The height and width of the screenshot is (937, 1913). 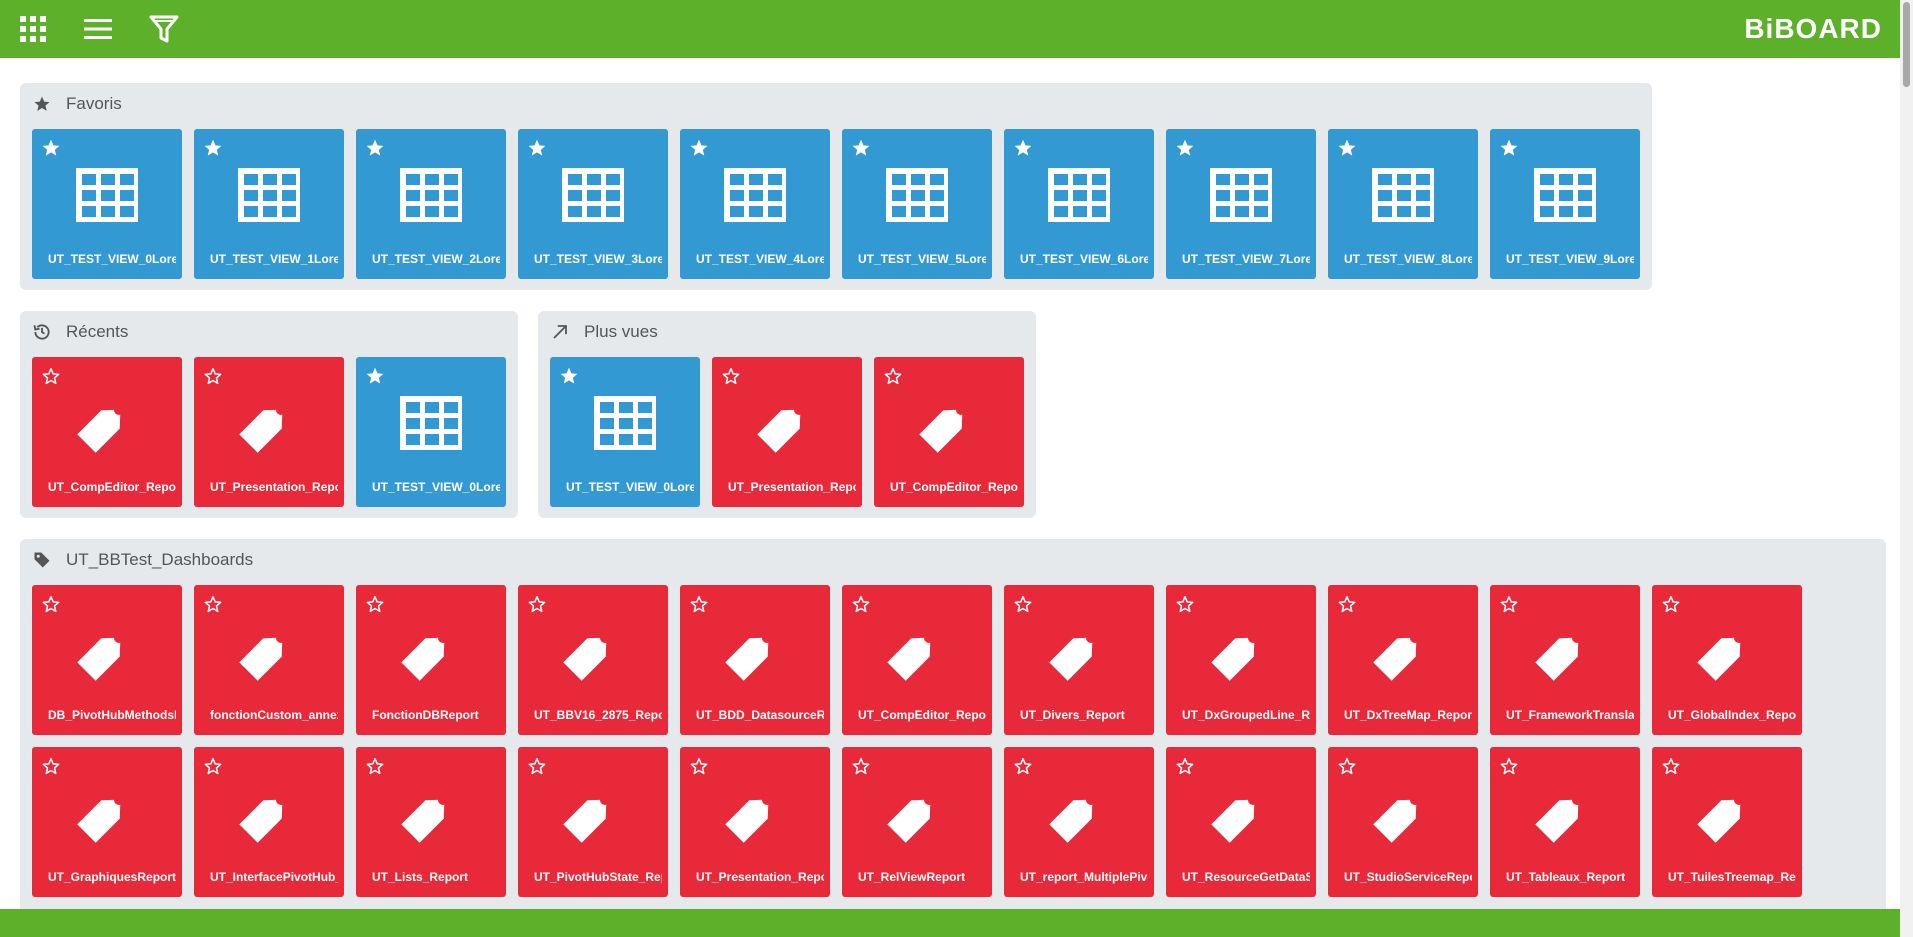 I want to click on report-tile: UT_RelViewReport, so click(x=917, y=822).